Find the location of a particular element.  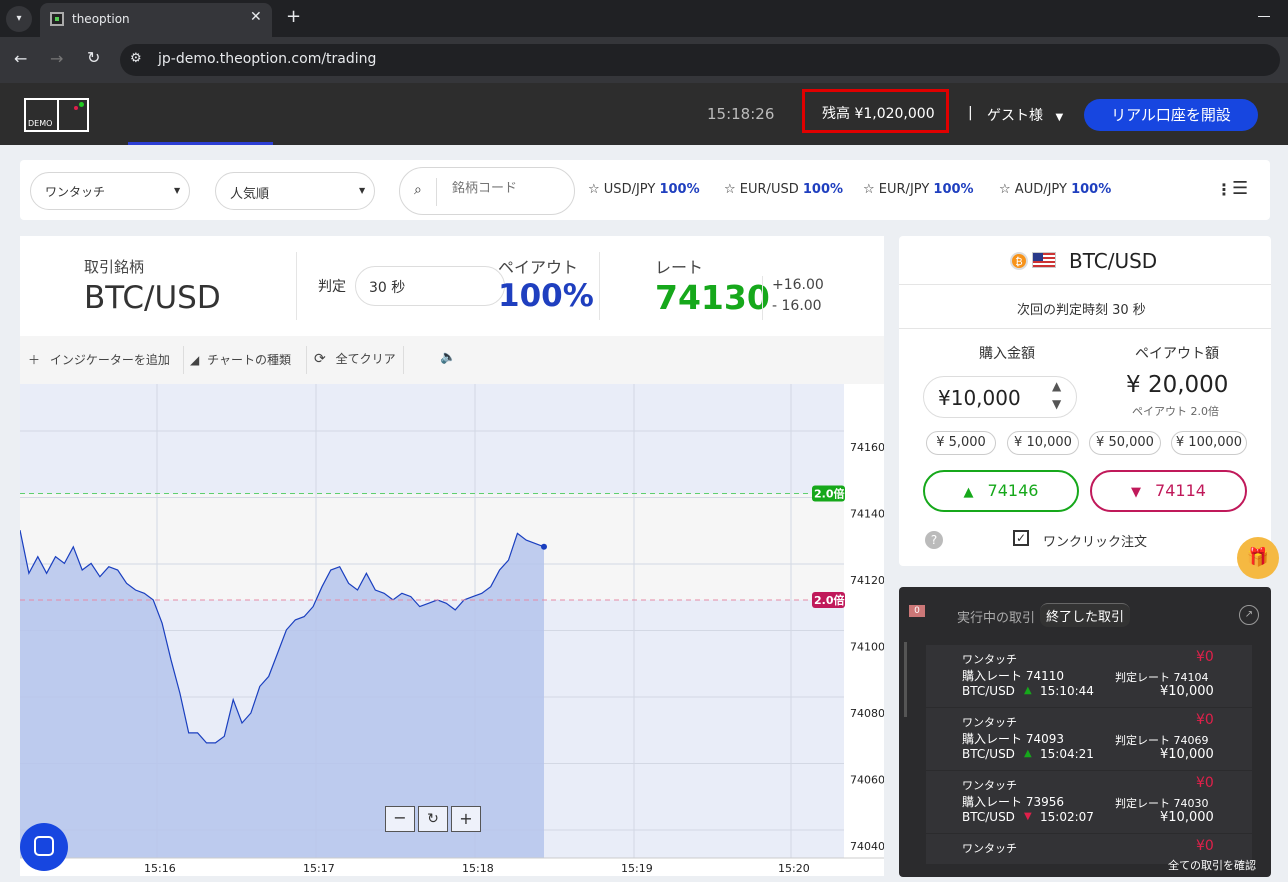

mode-select: ワンタッチ ▼ is located at coordinates (110, 191).